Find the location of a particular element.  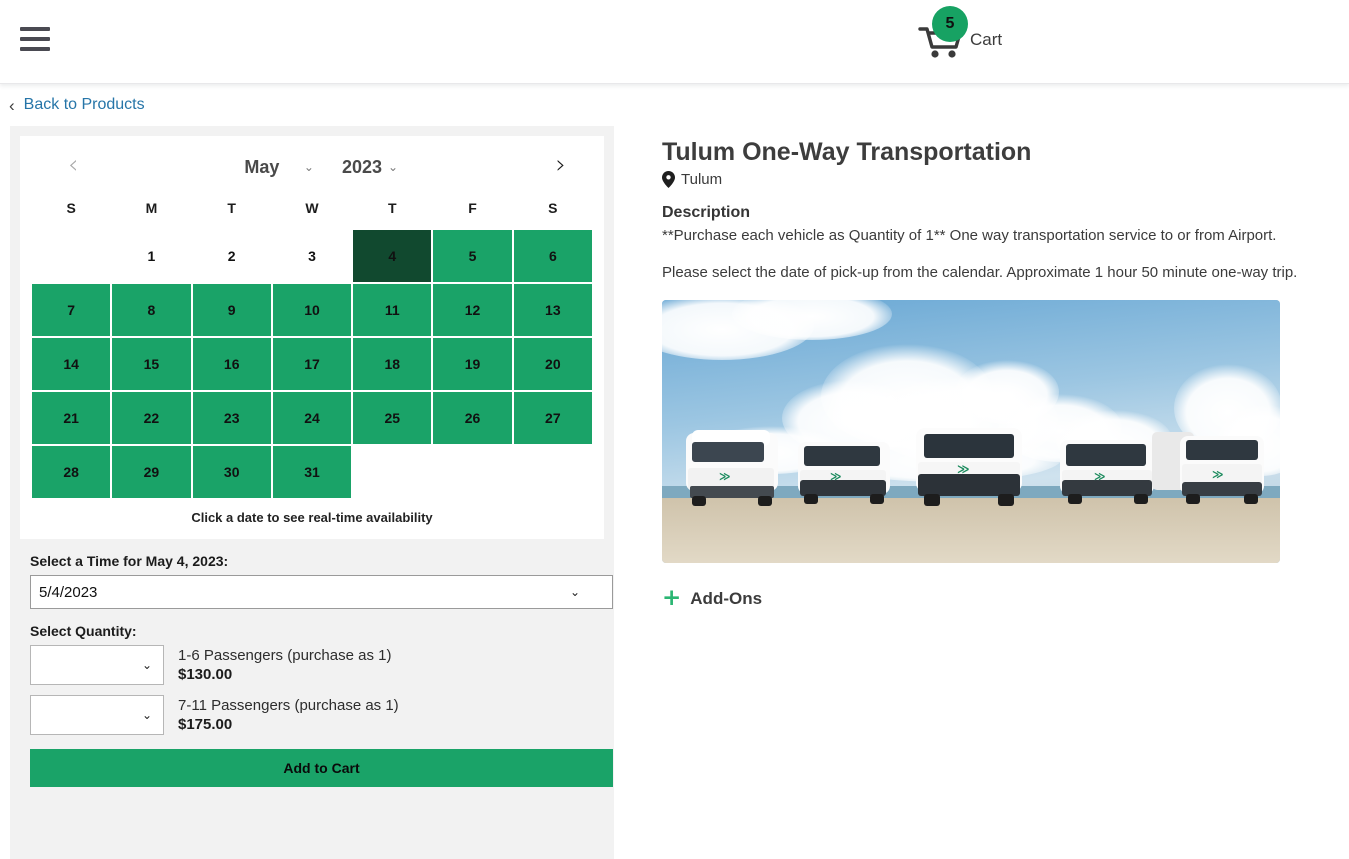

hamburger-menu-icon is located at coordinates (35, 39).